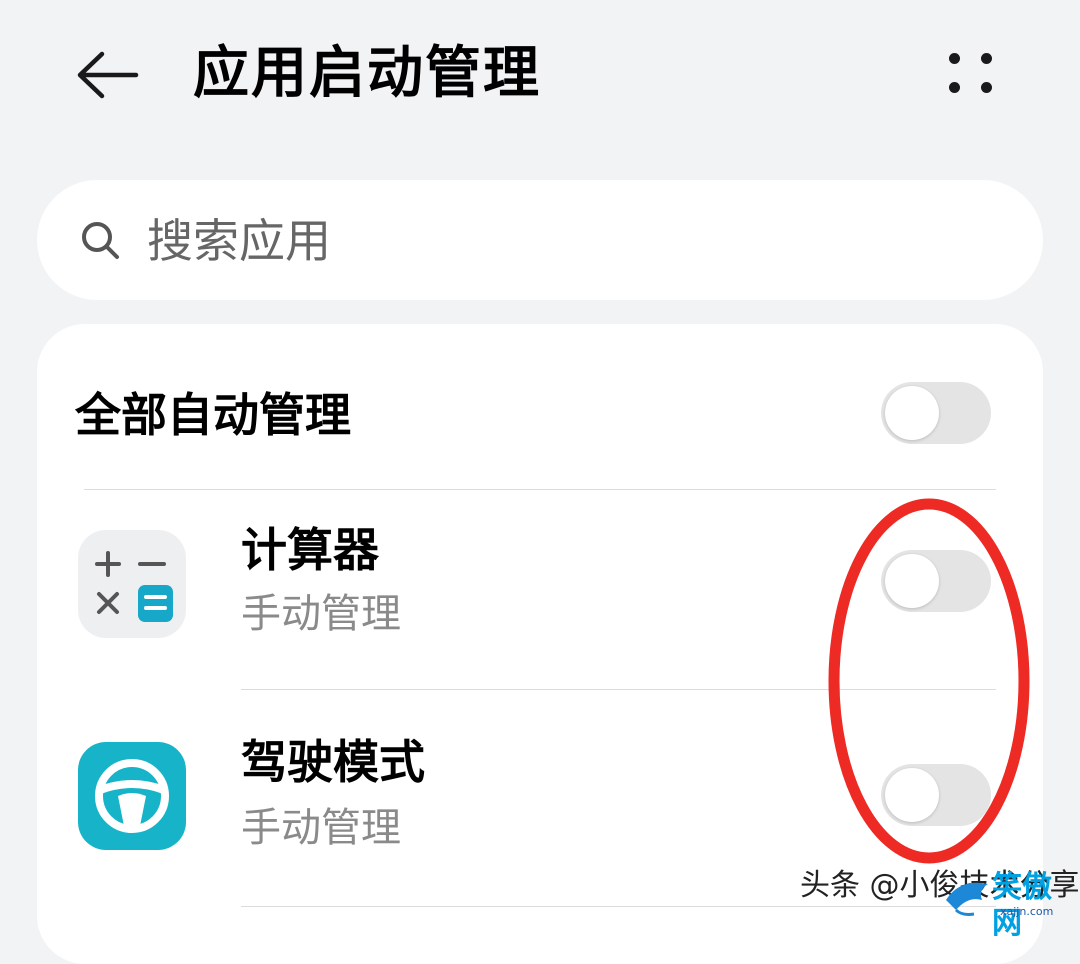 This screenshot has width=1080, height=964. I want to click on page-title: 应用启动管理, so click(367, 73).